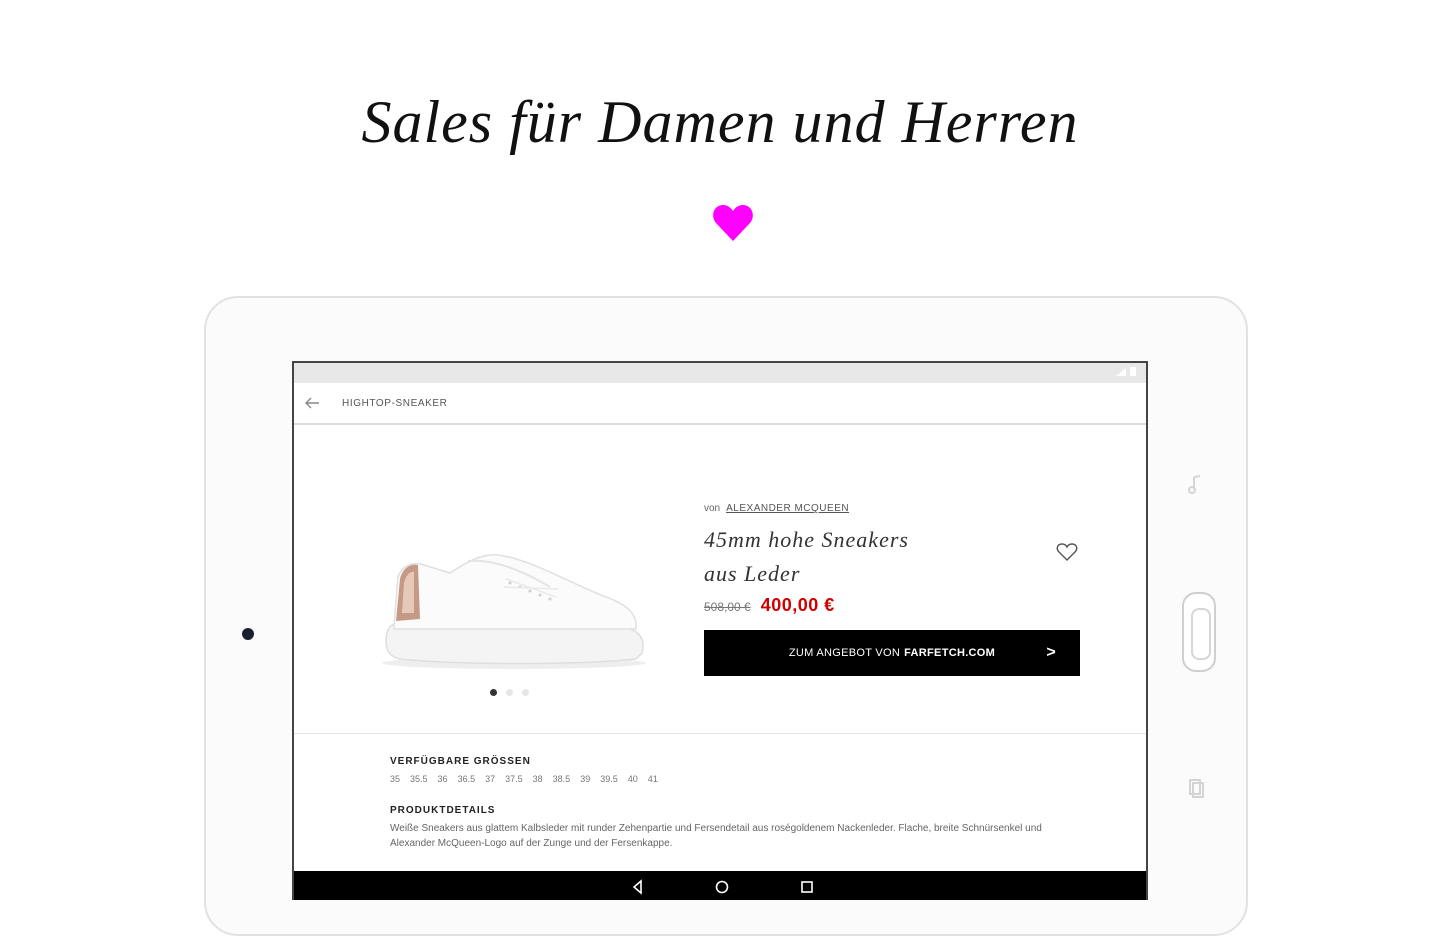 Image resolution: width=1440 pixels, height=936 pixels. What do you see at coordinates (950, 653) in the screenshot?
I see `offer-site-name: FARFETCH.COM` at bounding box center [950, 653].